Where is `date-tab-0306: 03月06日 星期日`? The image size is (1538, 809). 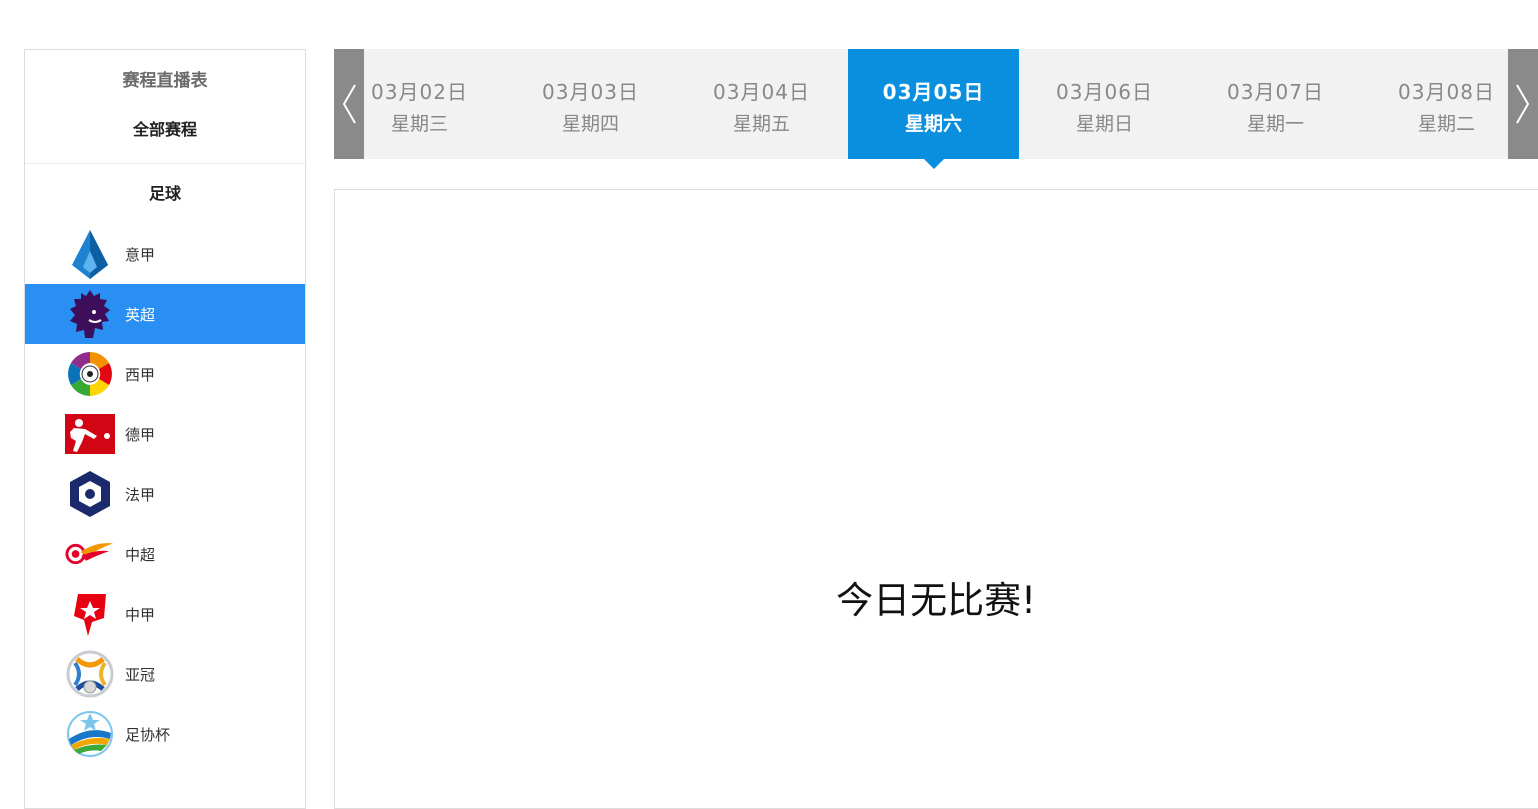
date-tab-0306: 03月06日 星期日 is located at coordinates (1104, 104).